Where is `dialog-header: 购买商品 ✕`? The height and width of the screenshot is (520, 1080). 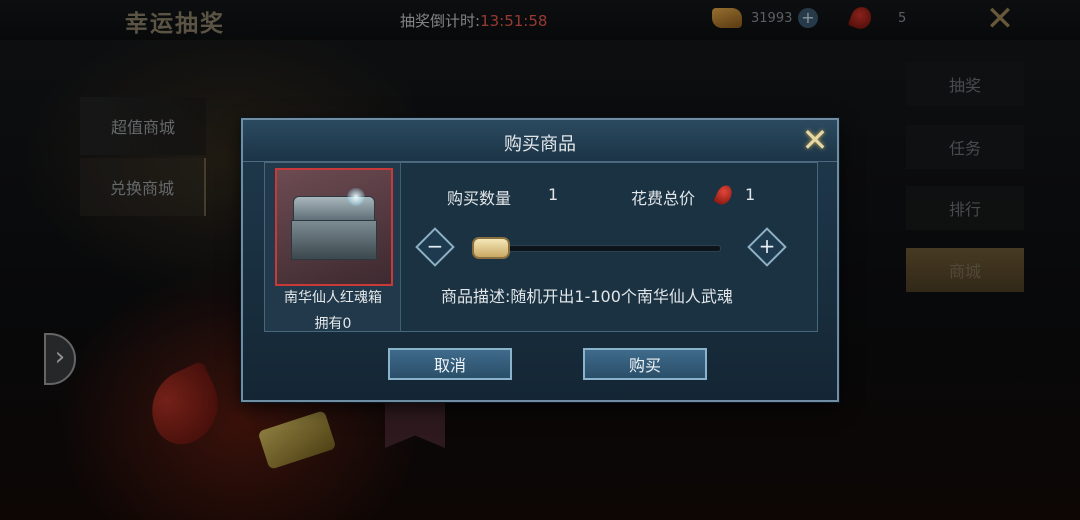 dialog-header: 购买商品 ✕ is located at coordinates (540, 141).